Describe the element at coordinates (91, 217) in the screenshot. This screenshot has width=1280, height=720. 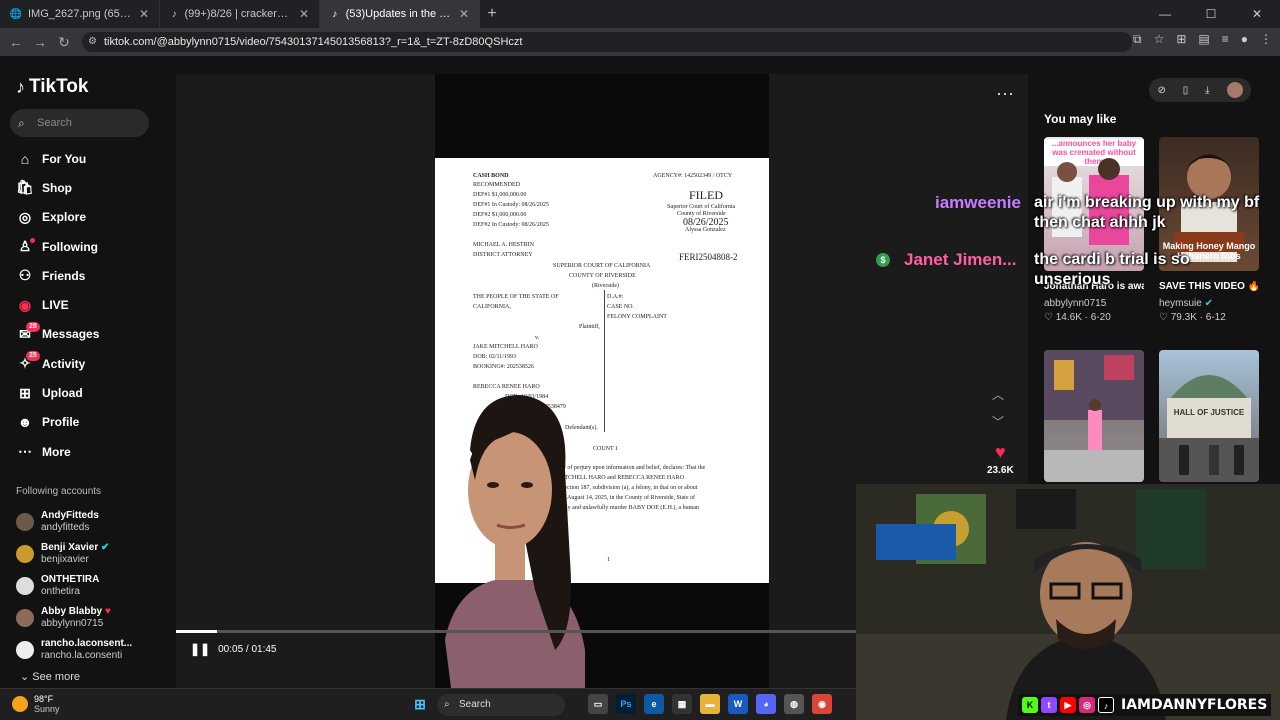
I see `sidebar-item-explore: ◎ Explore` at that location.